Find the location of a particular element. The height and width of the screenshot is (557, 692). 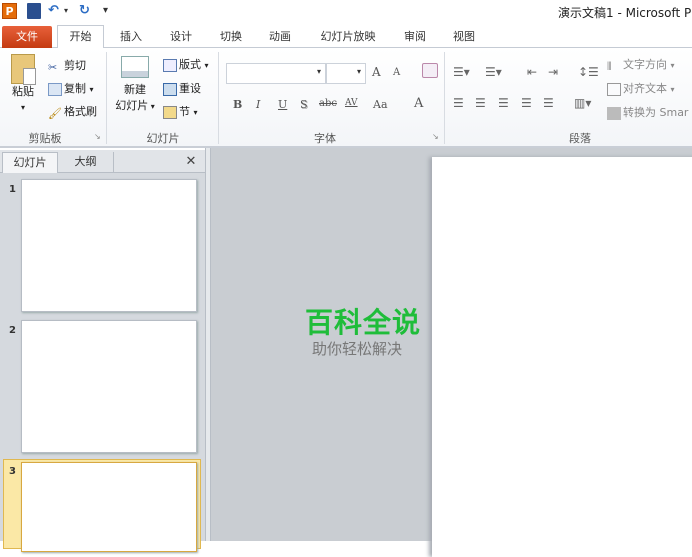

window-title: 演示文稿1 - Microsoft P is located at coordinates (625, 13).